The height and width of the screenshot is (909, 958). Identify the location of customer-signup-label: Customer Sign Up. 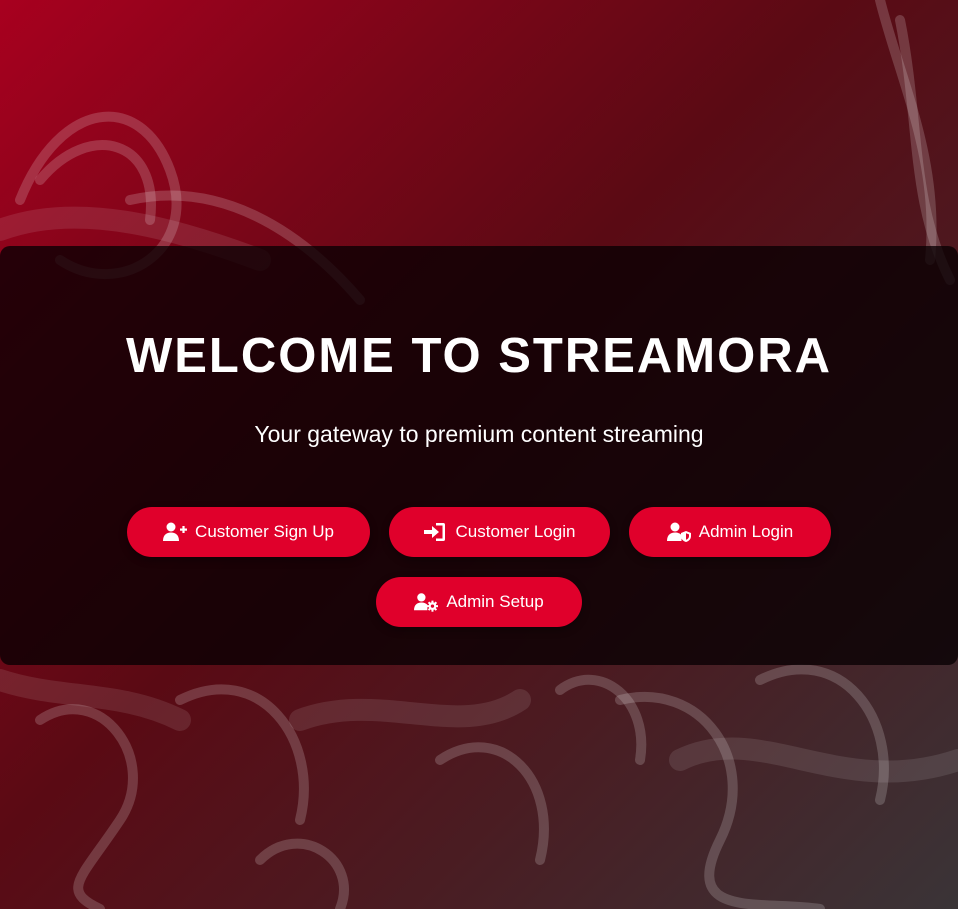
(264, 531).